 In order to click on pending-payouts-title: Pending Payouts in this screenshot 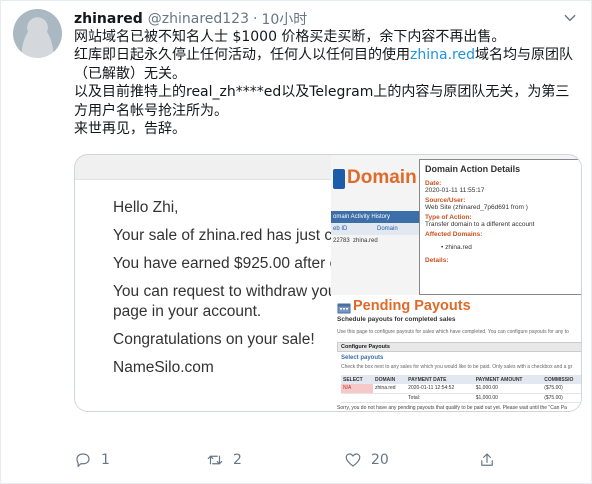, I will do `click(412, 306)`.